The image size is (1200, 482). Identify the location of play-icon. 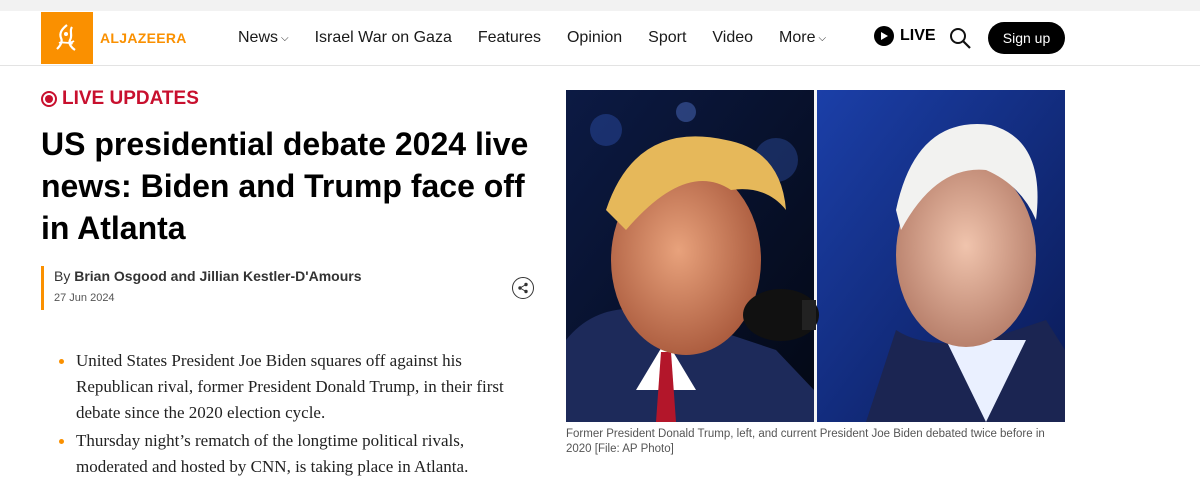
(884, 36).